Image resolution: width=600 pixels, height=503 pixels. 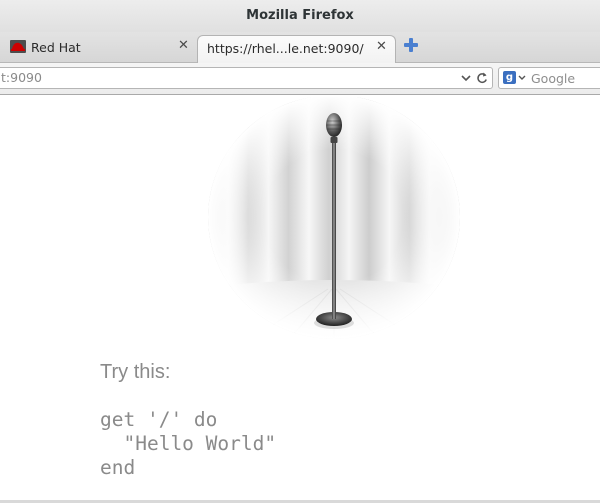 I want to click on search-input, so click(x=565, y=78).